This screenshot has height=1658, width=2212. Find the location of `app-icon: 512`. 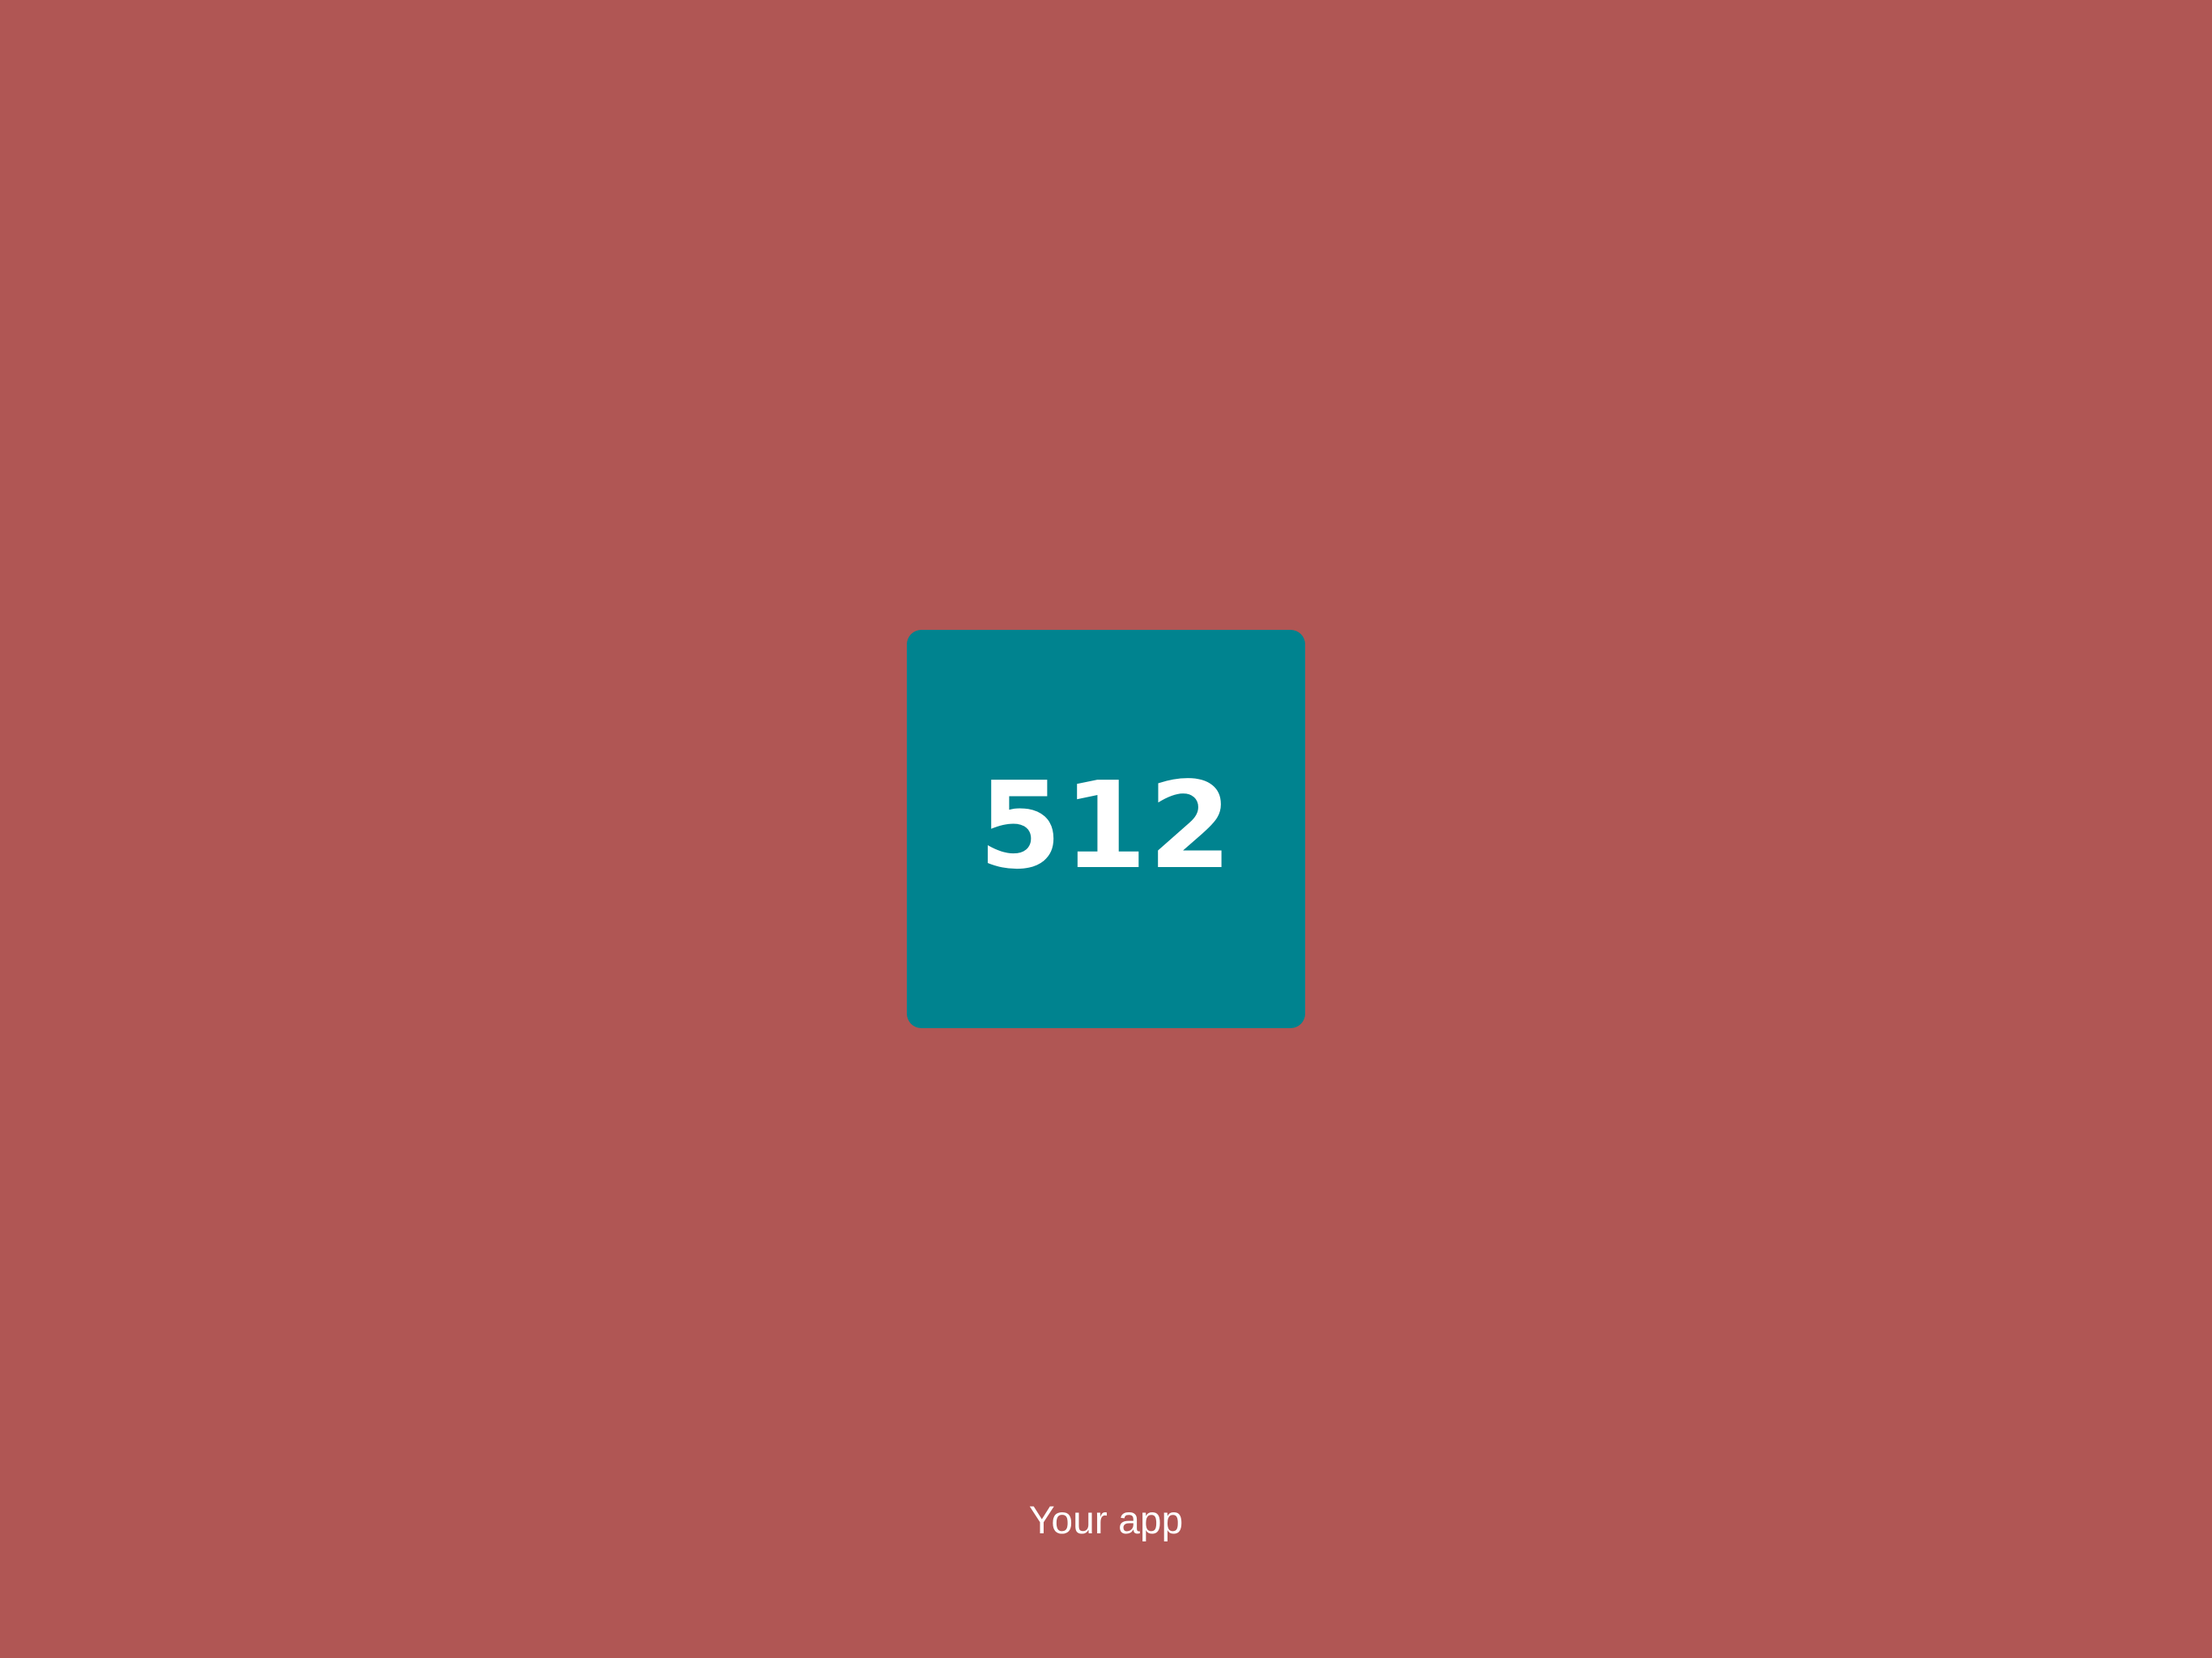

app-icon: 512 is located at coordinates (1106, 829).